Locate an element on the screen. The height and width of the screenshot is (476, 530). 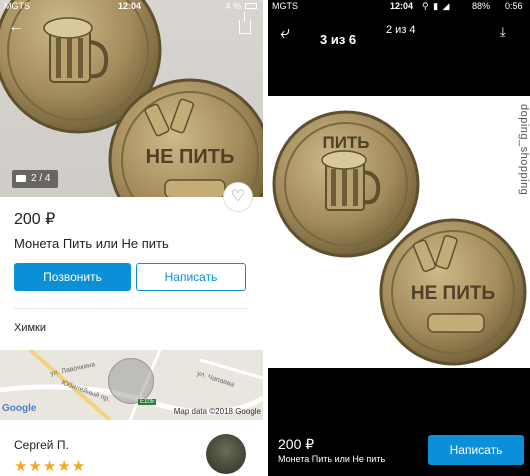
status-bar: MGTS 12:04 4 % is located at coordinates (131, 7).